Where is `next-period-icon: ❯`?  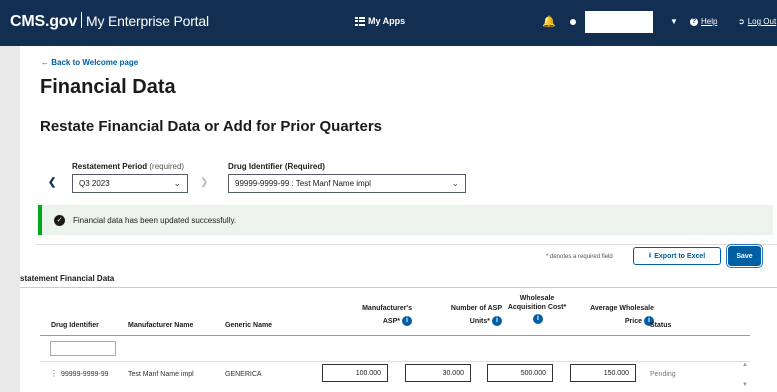
next-period-icon: ❯ is located at coordinates (204, 182).